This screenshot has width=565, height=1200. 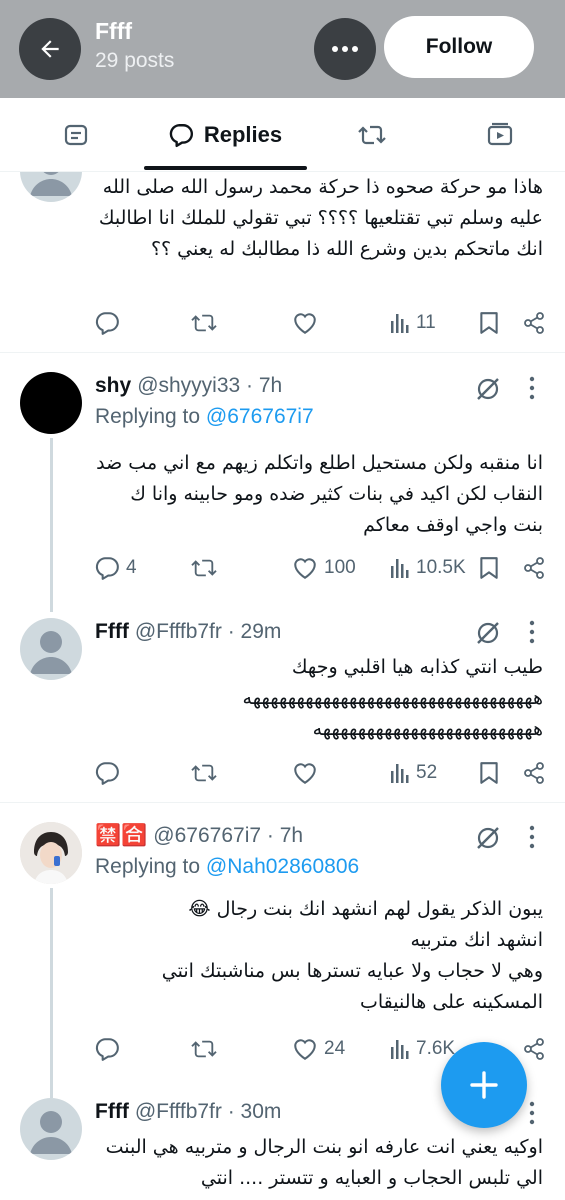 What do you see at coordinates (413, 773) in the screenshot?
I see `views-button: 52` at bounding box center [413, 773].